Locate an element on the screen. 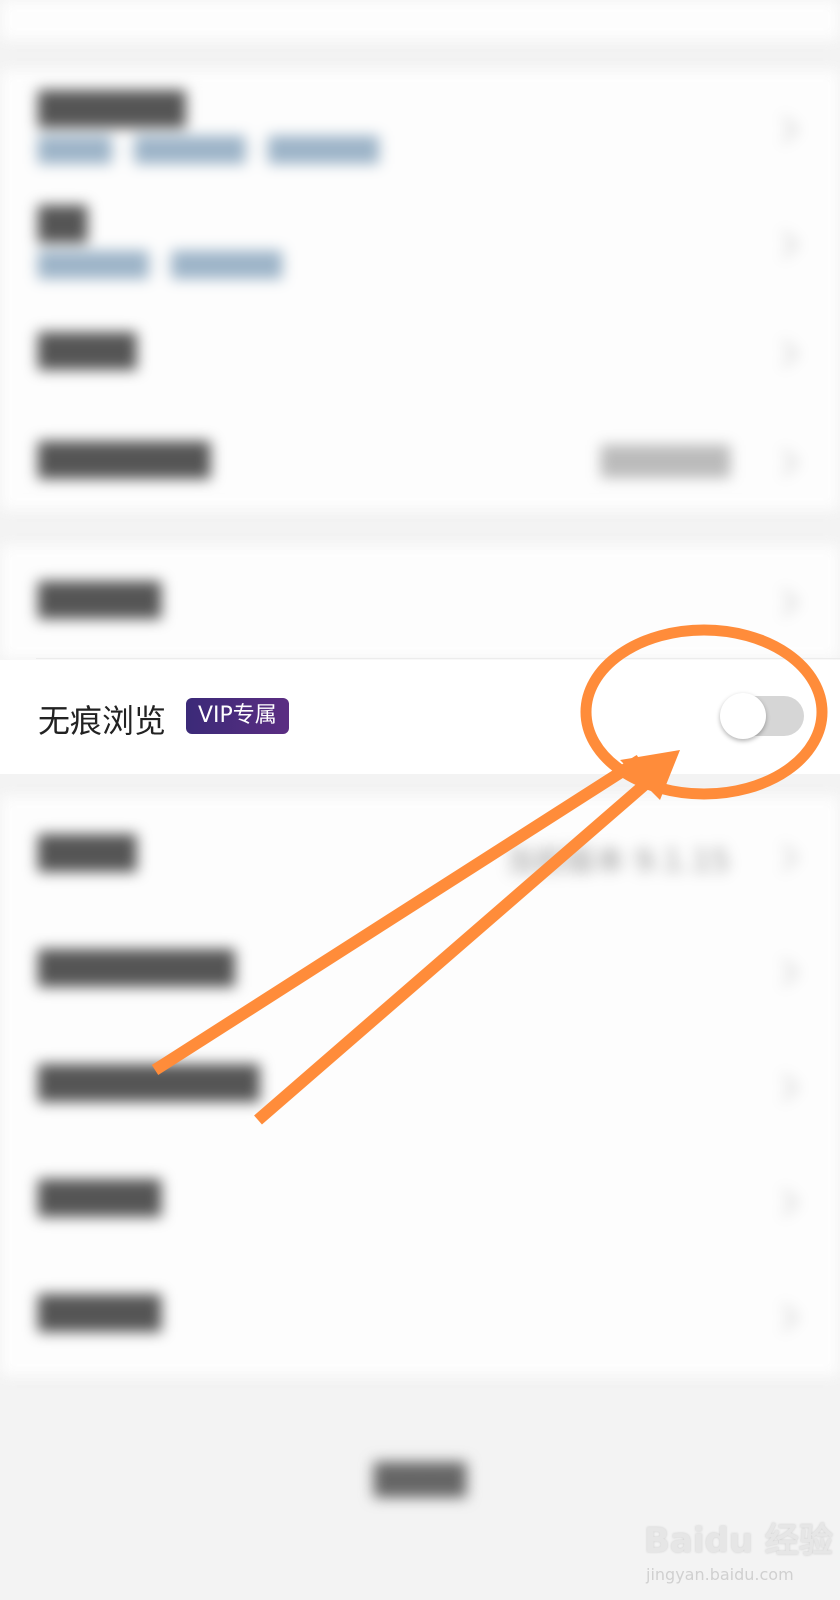 The image size is (840, 1600). setting-row-subtitle: ████ · ██████ · ██████ is located at coordinates (209, 150).